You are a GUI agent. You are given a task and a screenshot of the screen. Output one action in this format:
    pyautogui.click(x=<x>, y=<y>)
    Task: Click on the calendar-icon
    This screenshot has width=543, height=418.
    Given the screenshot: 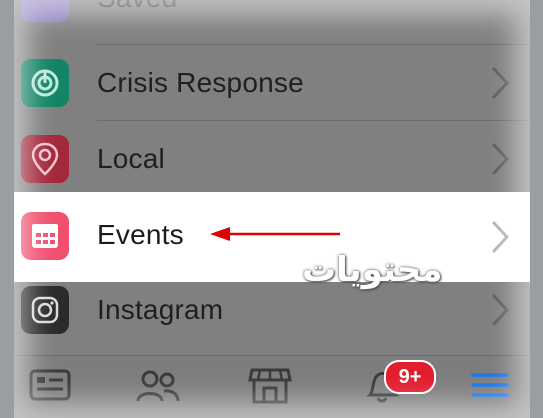 What is the action you would take?
    pyautogui.click(x=45, y=236)
    